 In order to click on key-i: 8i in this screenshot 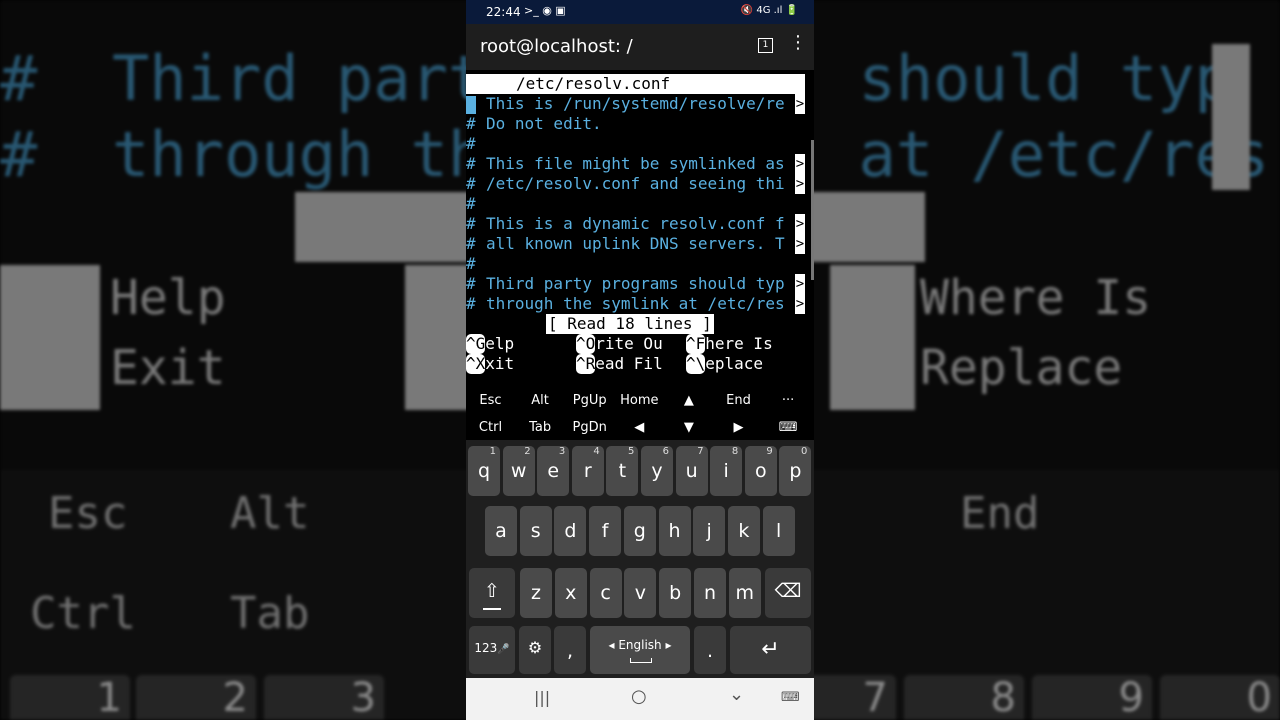, I will do `click(726, 471)`.